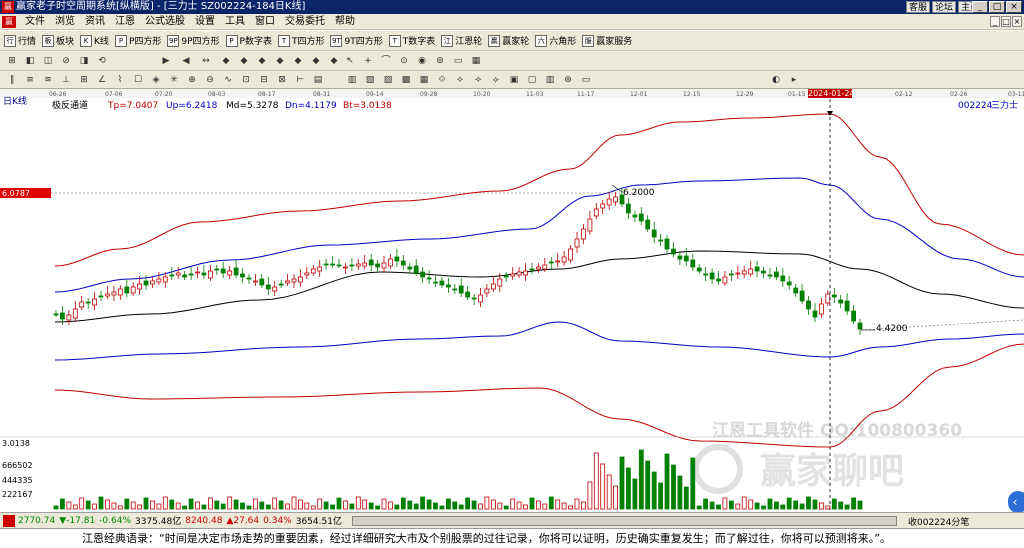 This screenshot has height=548, width=1024. Describe the element at coordinates (318, 80) in the screenshot. I see `tool-icon: ▤` at that location.